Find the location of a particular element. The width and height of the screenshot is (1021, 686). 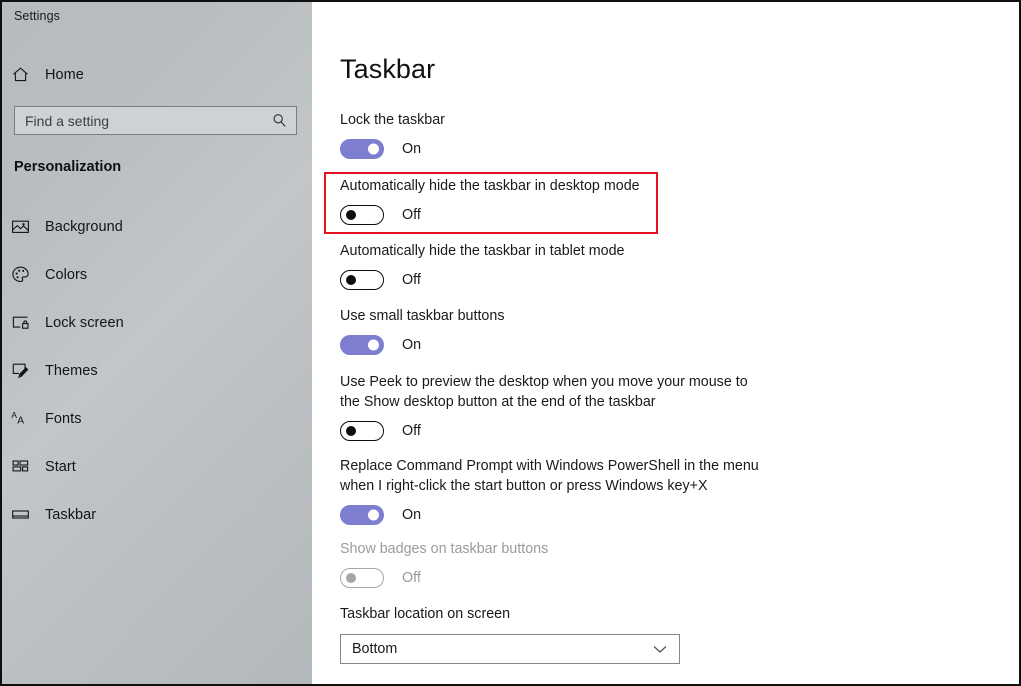

toggle-auto-hide-tablet-mode is located at coordinates (362, 280).